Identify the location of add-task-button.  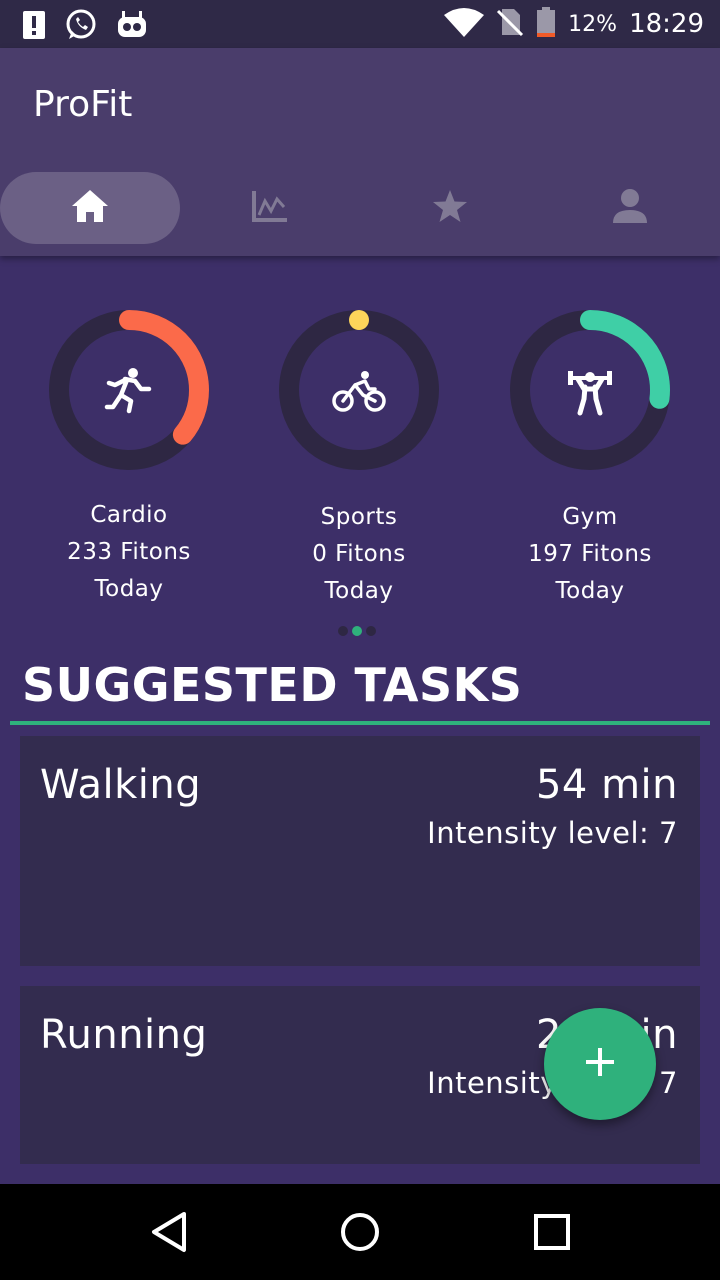
(600, 1064).